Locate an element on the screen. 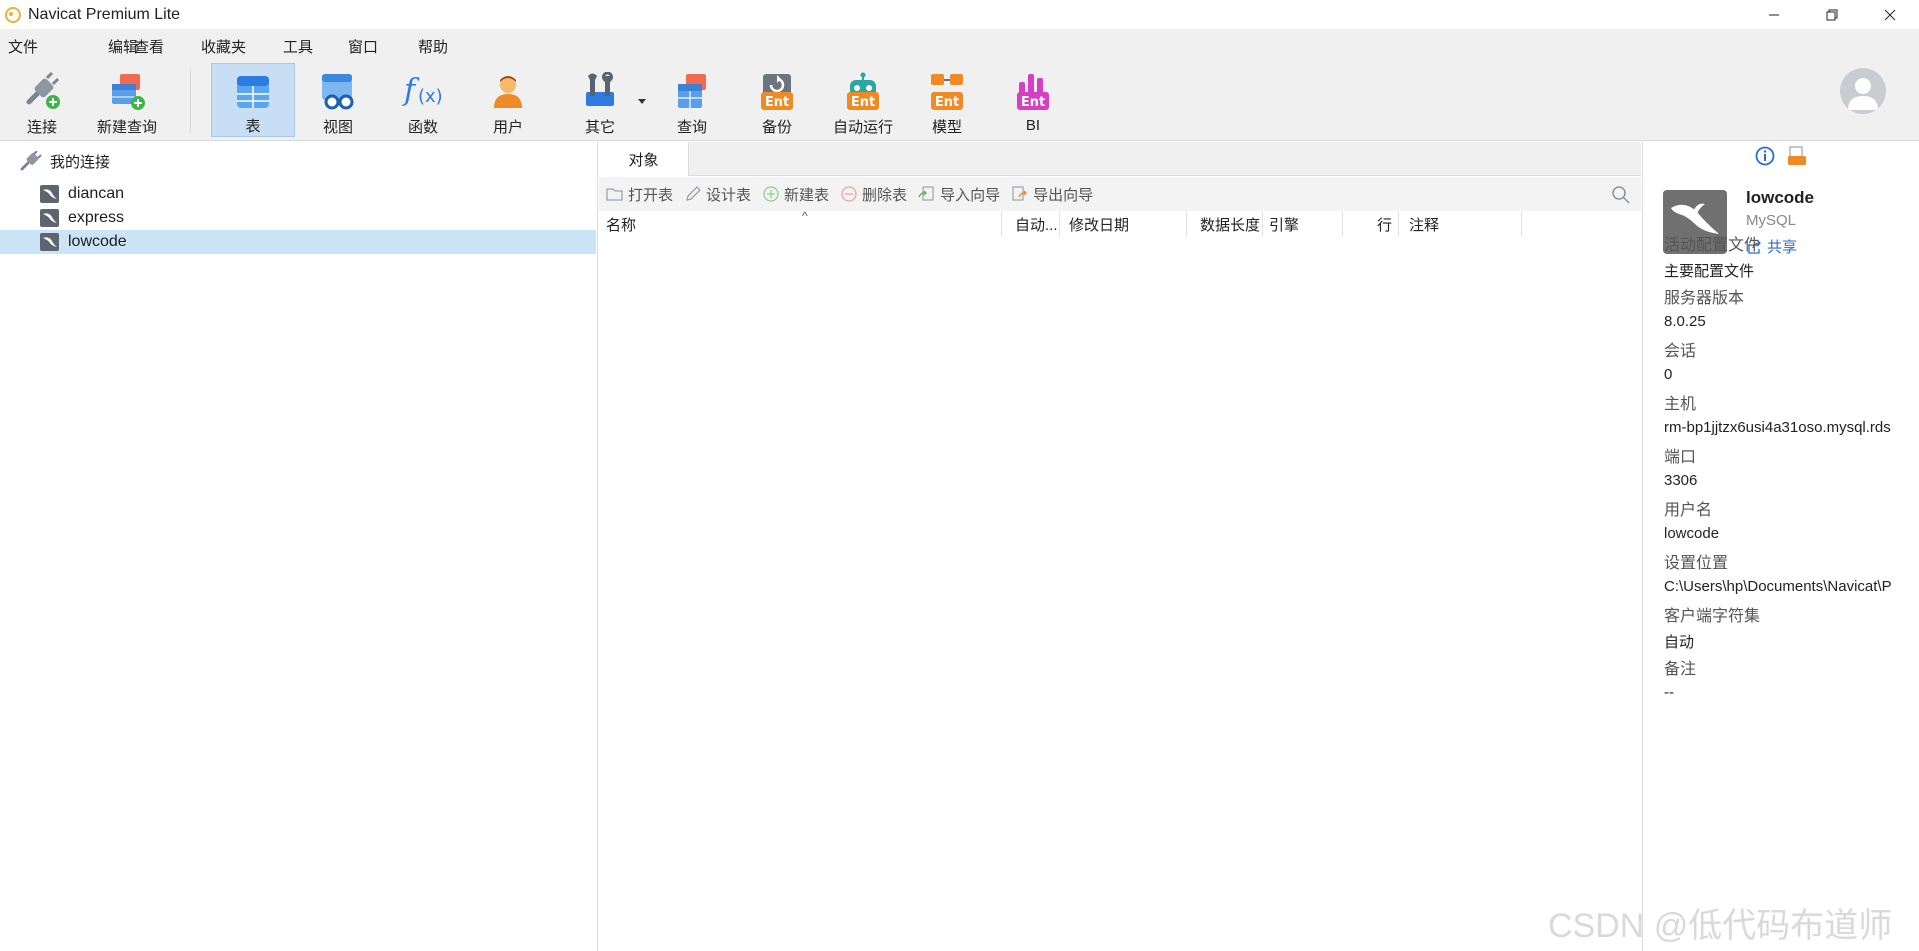  column-comment: 注释 is located at coordinates (1465, 224).